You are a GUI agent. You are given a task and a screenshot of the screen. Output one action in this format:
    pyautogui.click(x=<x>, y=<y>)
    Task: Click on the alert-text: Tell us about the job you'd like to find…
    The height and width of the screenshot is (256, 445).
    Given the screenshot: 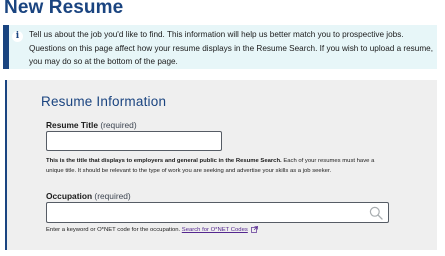 What is the action you would take?
    pyautogui.click(x=231, y=48)
    